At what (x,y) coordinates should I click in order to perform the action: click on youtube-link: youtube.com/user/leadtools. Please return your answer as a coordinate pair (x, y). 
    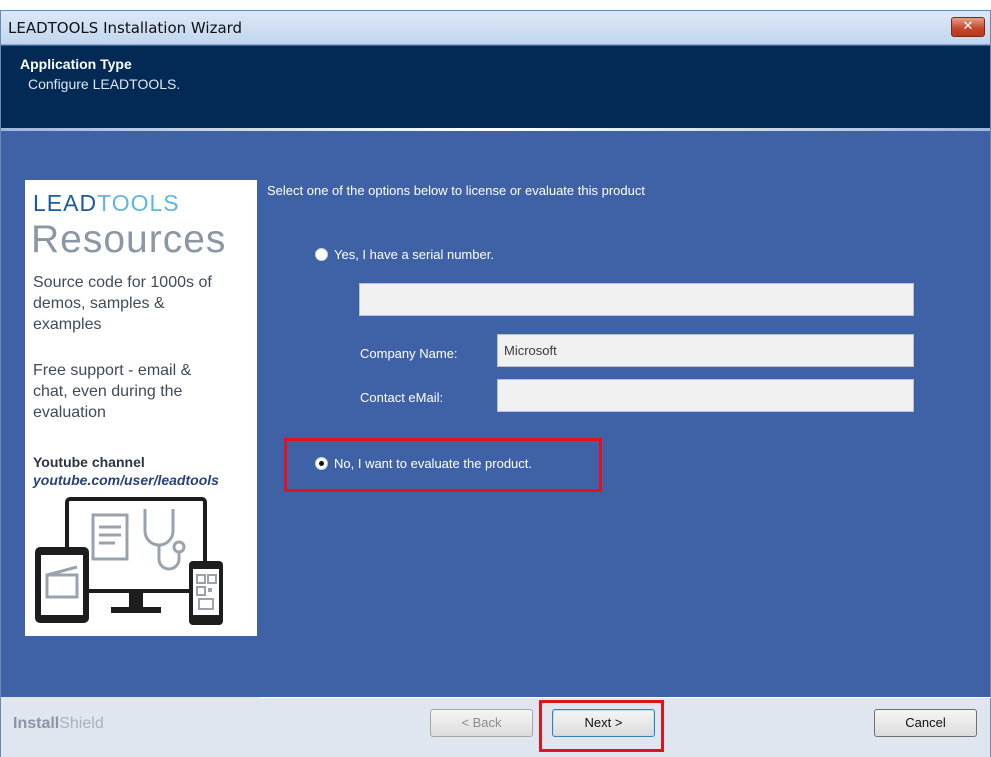
    Looking at the image, I should click on (126, 480).